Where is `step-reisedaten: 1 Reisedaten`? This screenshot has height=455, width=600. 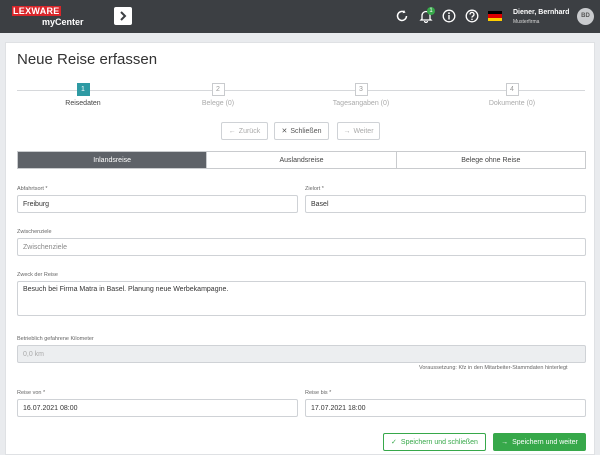
step-reisedaten: 1 Reisedaten is located at coordinates (83, 95).